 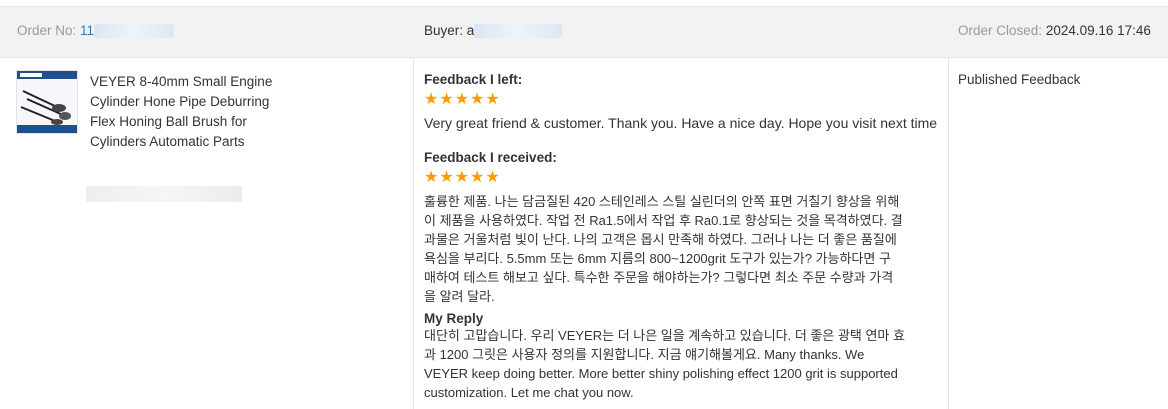 I want to click on buyer-redacted, so click(x=518, y=31).